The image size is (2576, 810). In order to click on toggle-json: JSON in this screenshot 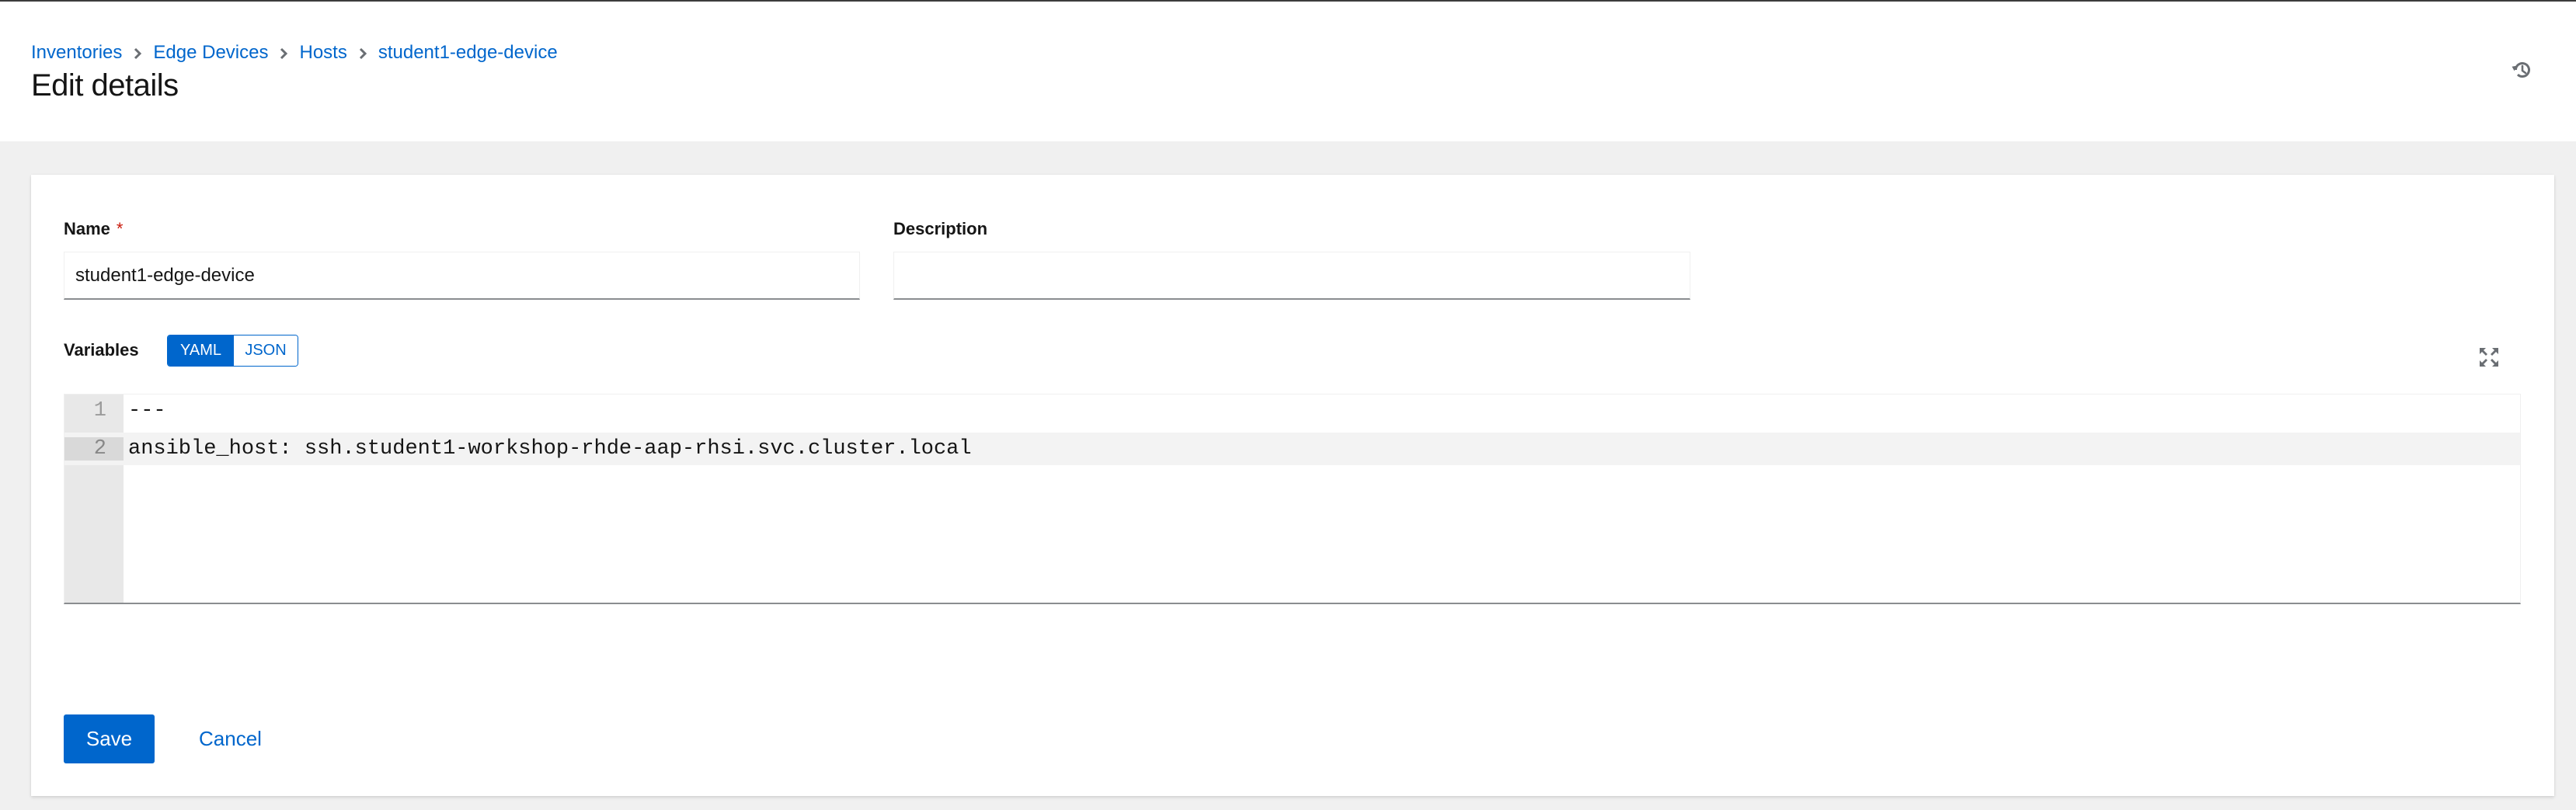, I will do `click(266, 350)`.